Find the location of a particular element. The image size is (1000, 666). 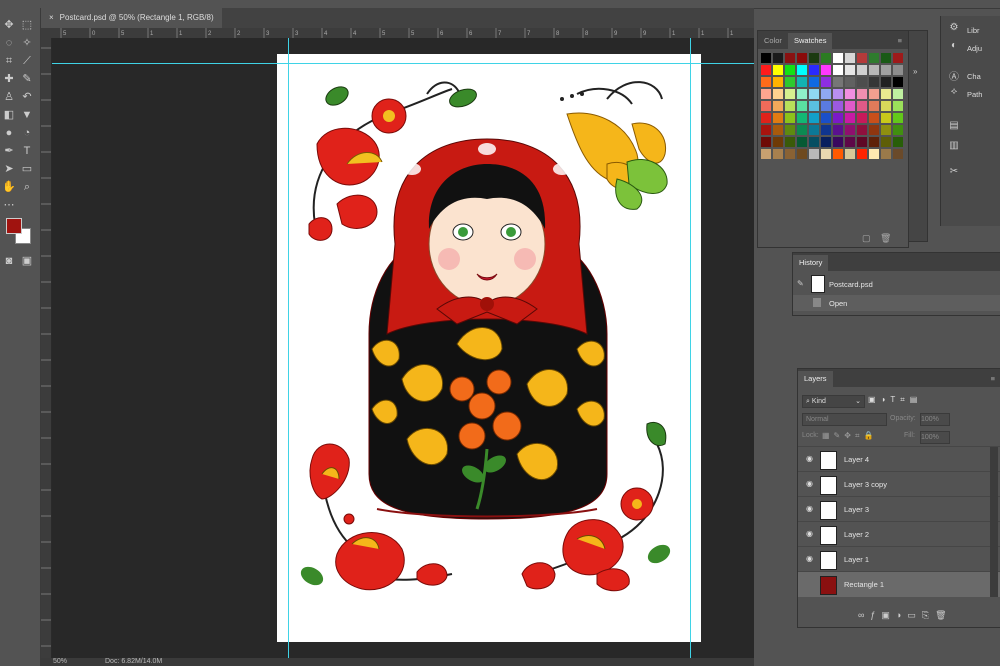

dock-label-character: Cha is located at coordinates (974, 76).